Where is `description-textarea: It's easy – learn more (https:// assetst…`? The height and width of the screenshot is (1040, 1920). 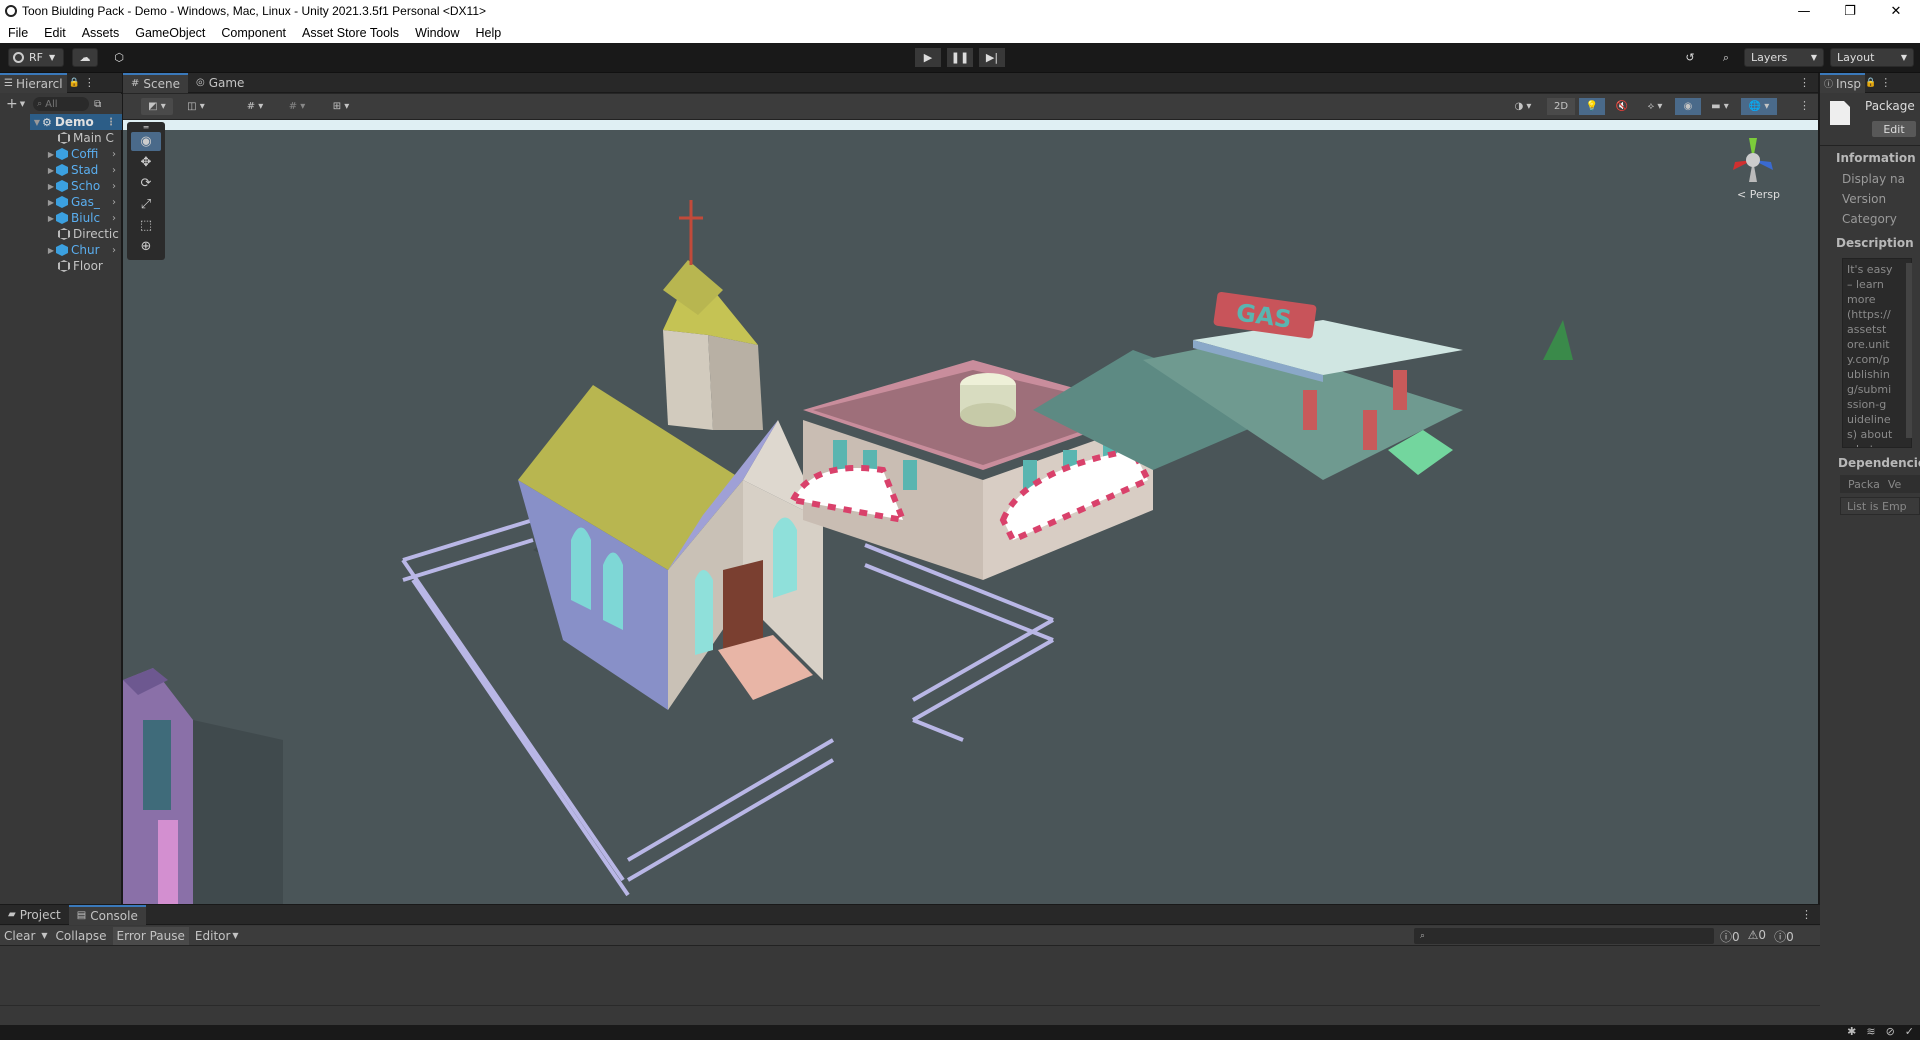
description-textarea: It's easy – learn more (https:// assetst… is located at coordinates (1877, 353).